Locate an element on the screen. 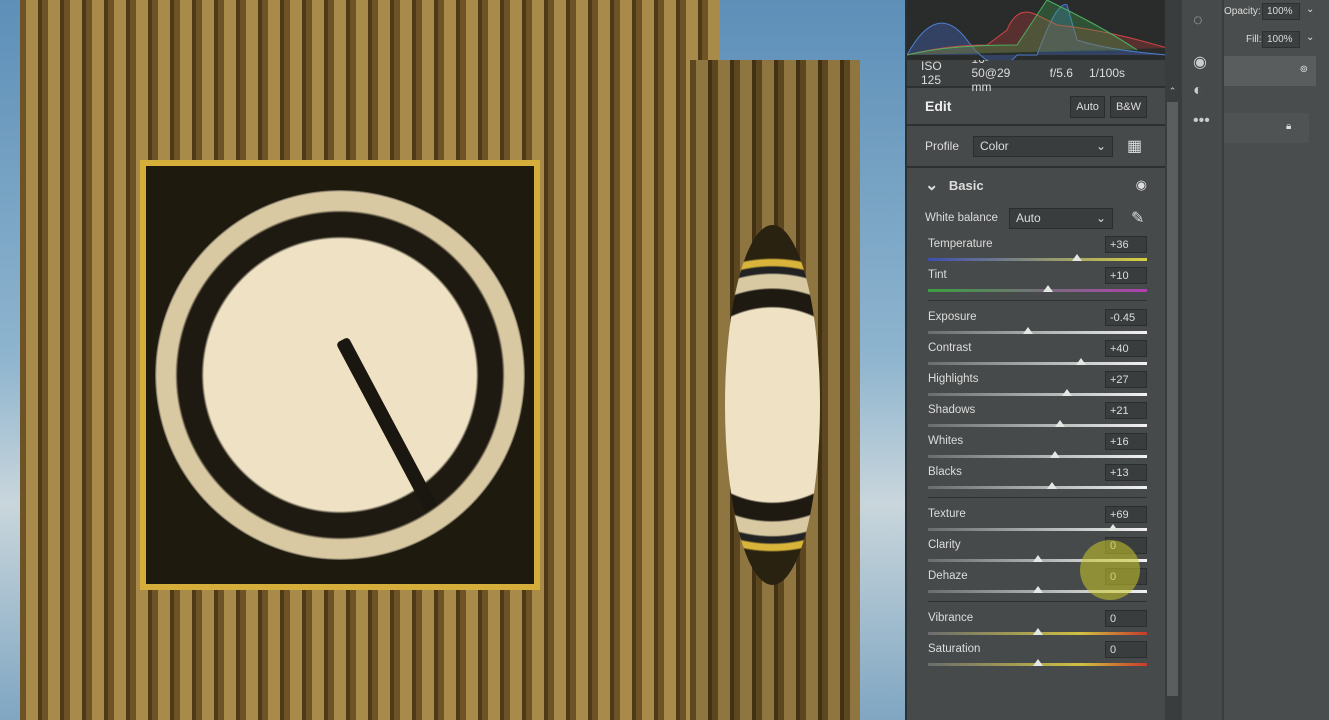  highlights-track is located at coordinates (1037, 394).